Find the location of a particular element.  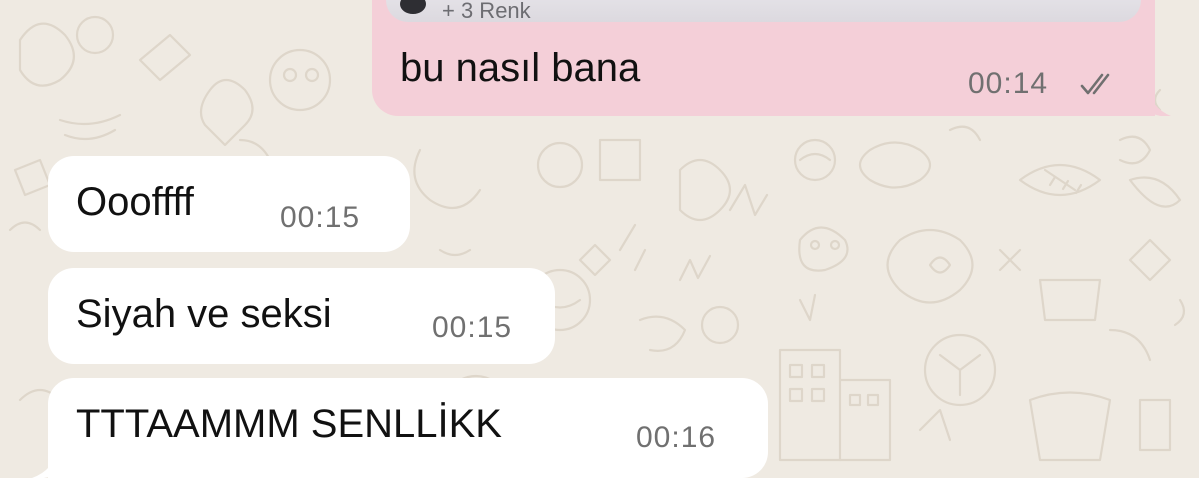

message-text: Siyah ve seksi is located at coordinates (204, 314).